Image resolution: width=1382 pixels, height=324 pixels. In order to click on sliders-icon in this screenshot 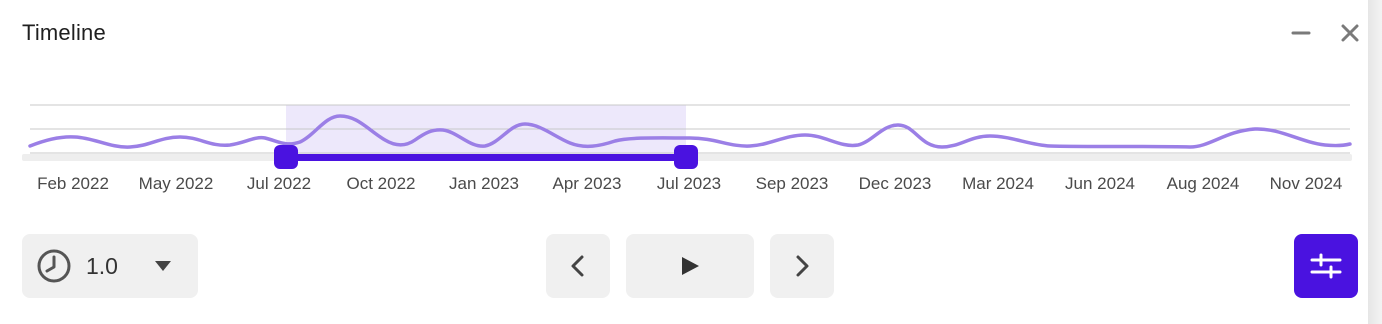, I will do `click(1326, 266)`.